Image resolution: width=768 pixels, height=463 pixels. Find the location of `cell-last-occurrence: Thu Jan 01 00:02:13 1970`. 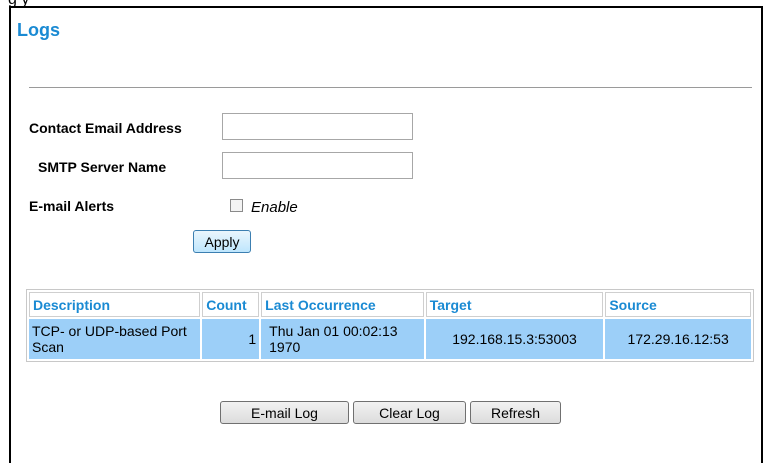

cell-last-occurrence: Thu Jan 01 00:02:13 1970 is located at coordinates (342, 339).